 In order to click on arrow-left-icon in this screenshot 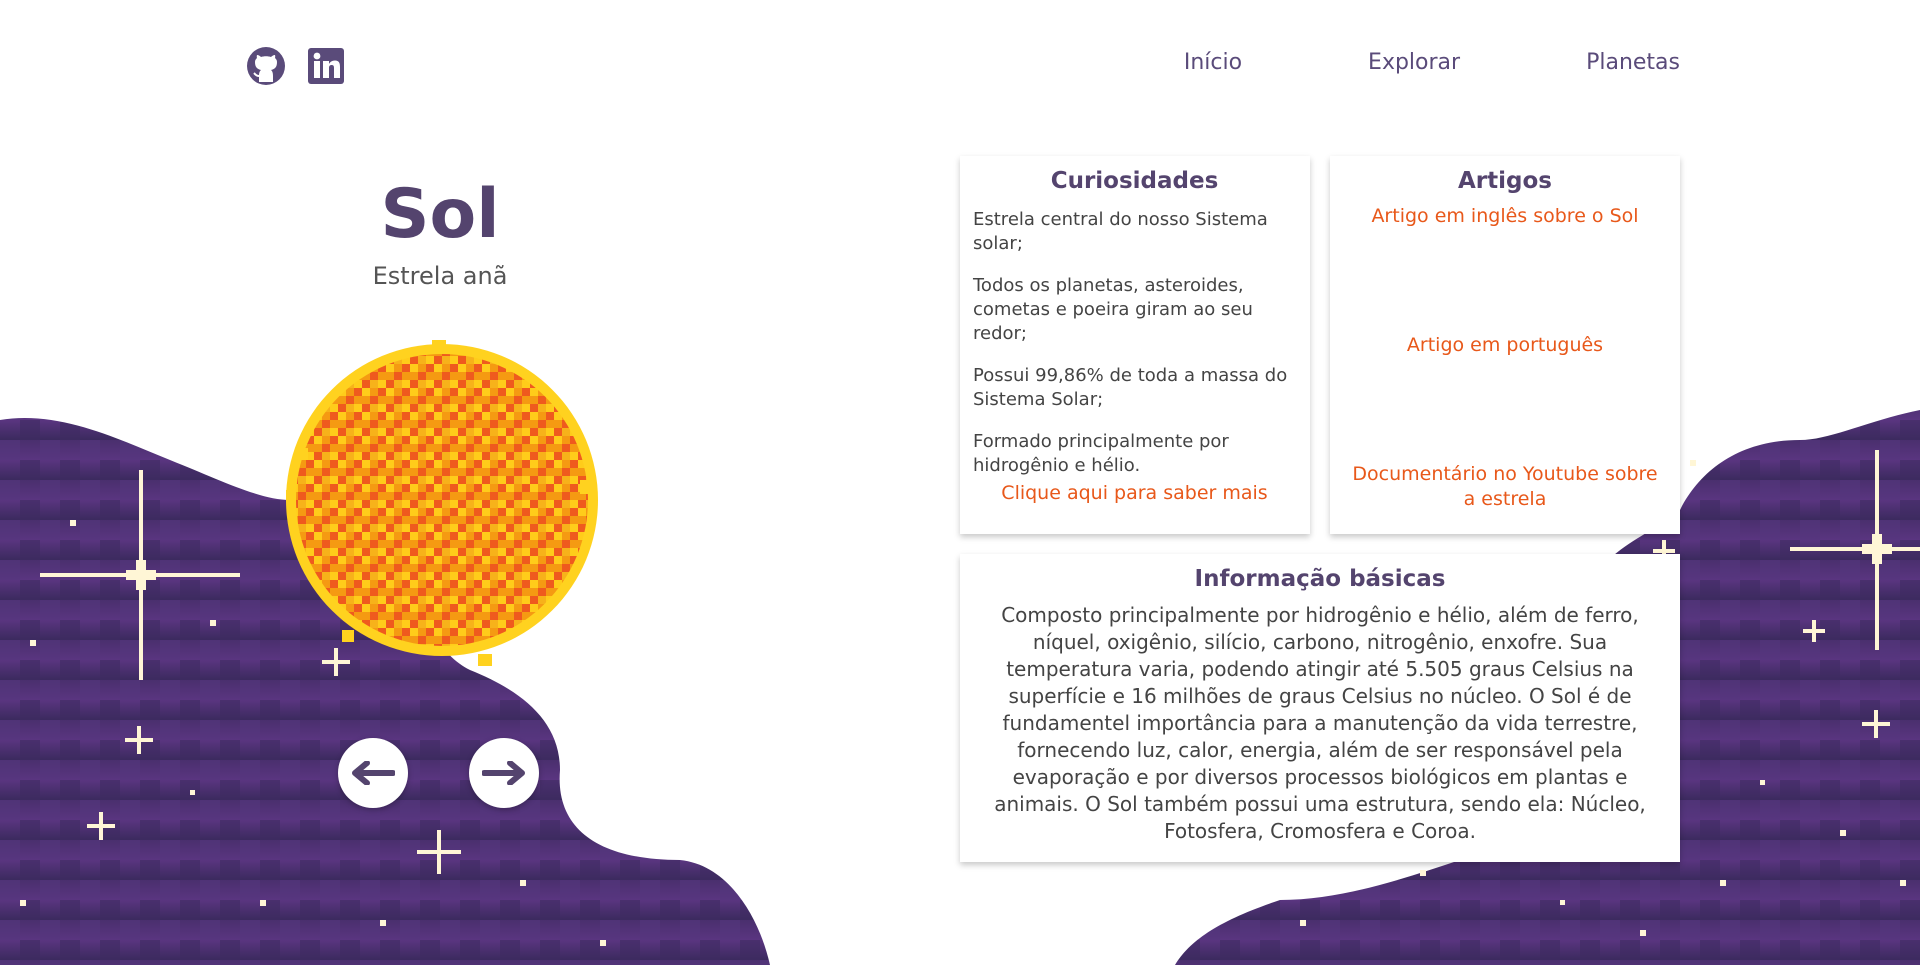, I will do `click(373, 773)`.